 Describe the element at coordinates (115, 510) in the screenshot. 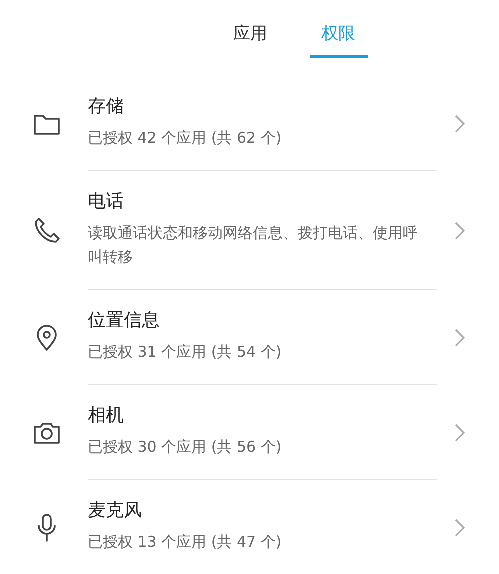

I see `permission-title: 麦克风` at that location.